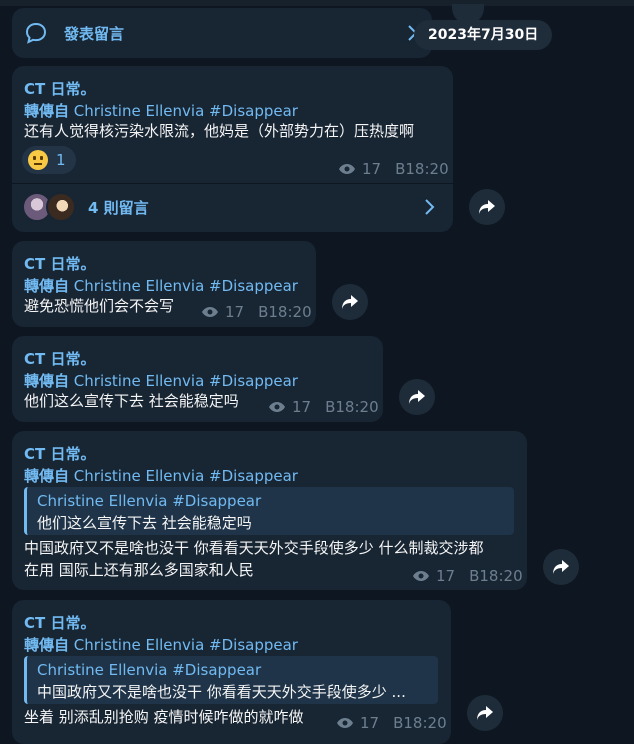  What do you see at coordinates (317, 3) in the screenshot?
I see `top-edge` at bounding box center [317, 3].